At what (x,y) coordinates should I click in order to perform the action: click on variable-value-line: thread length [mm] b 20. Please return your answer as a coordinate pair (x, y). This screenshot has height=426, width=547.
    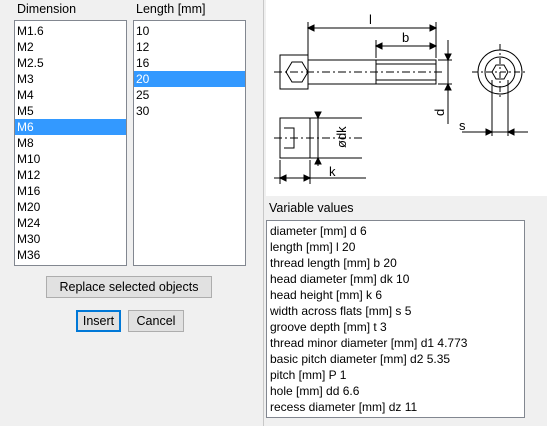
    Looking at the image, I should click on (333, 263).